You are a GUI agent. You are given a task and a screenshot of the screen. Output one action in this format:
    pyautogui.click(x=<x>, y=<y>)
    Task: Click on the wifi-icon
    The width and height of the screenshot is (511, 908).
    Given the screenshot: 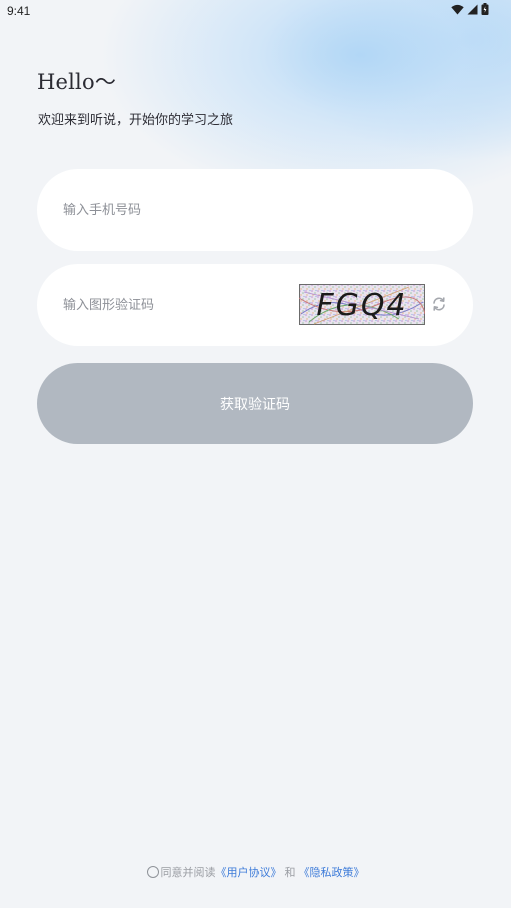 What is the action you would take?
    pyautogui.click(x=457, y=9)
    